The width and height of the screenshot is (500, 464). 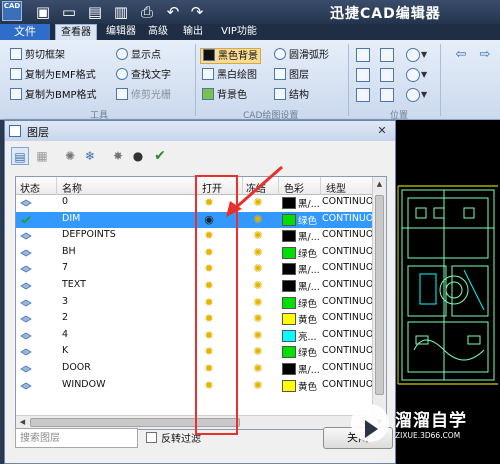 I want to click on vertical-scrollbar: ▲ ▼, so click(x=379, y=303).